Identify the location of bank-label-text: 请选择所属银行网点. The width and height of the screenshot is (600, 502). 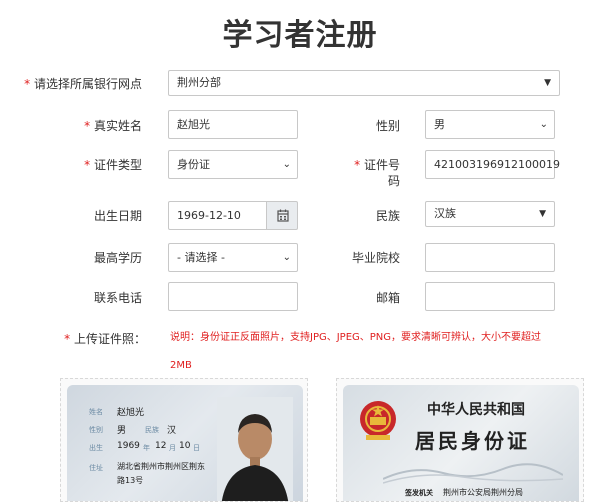
(87, 84).